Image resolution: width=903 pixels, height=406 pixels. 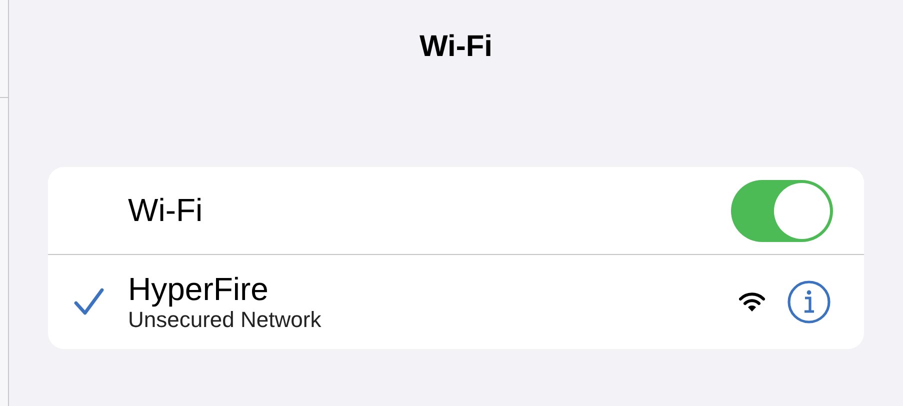 What do you see at coordinates (752, 302) in the screenshot?
I see `wifi-signal-icon` at bounding box center [752, 302].